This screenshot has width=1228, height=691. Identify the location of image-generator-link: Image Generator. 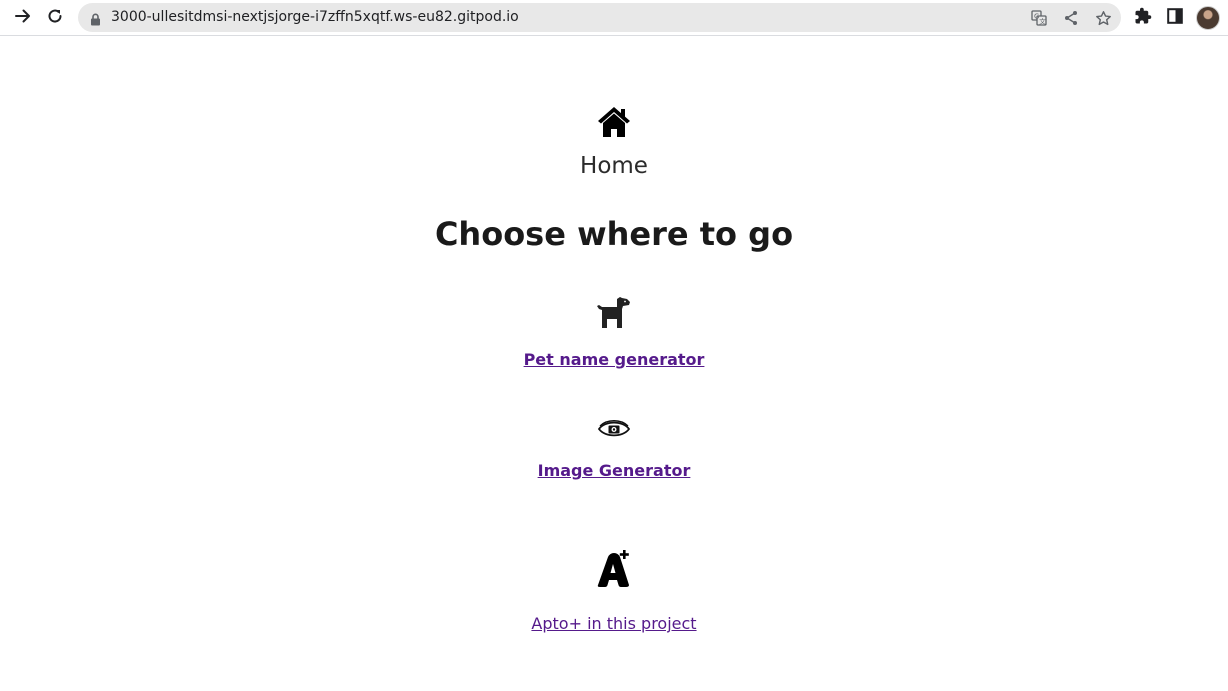
(614, 470).